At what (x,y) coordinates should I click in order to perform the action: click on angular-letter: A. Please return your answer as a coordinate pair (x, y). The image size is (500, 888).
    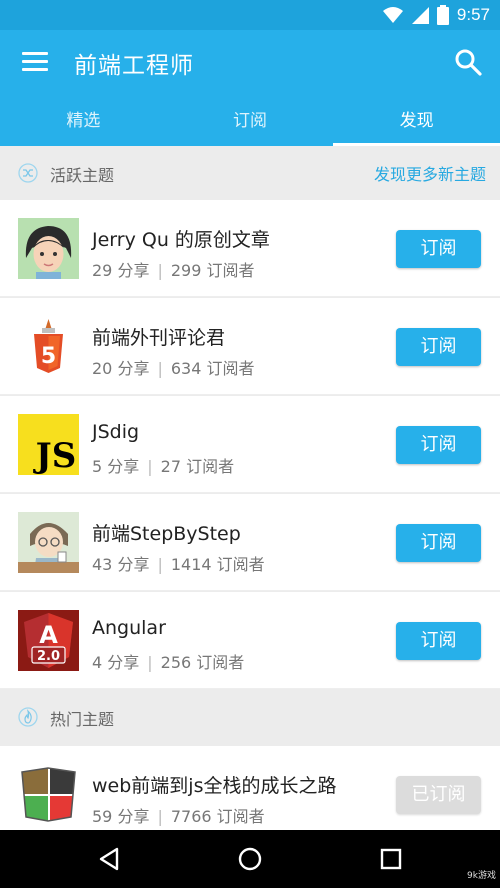
    Looking at the image, I should click on (48, 635).